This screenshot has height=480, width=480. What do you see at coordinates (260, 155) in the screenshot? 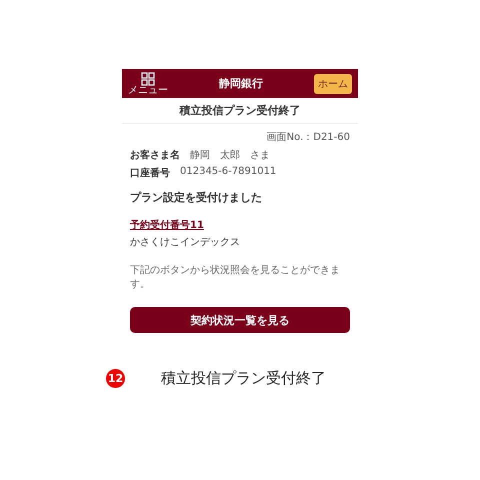
I see `honorific: さま` at bounding box center [260, 155].